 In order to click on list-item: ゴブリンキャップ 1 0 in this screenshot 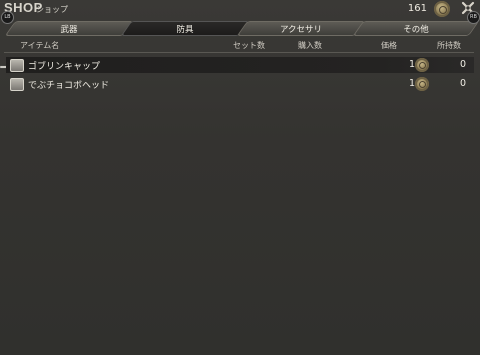, I will do `click(240, 65)`.